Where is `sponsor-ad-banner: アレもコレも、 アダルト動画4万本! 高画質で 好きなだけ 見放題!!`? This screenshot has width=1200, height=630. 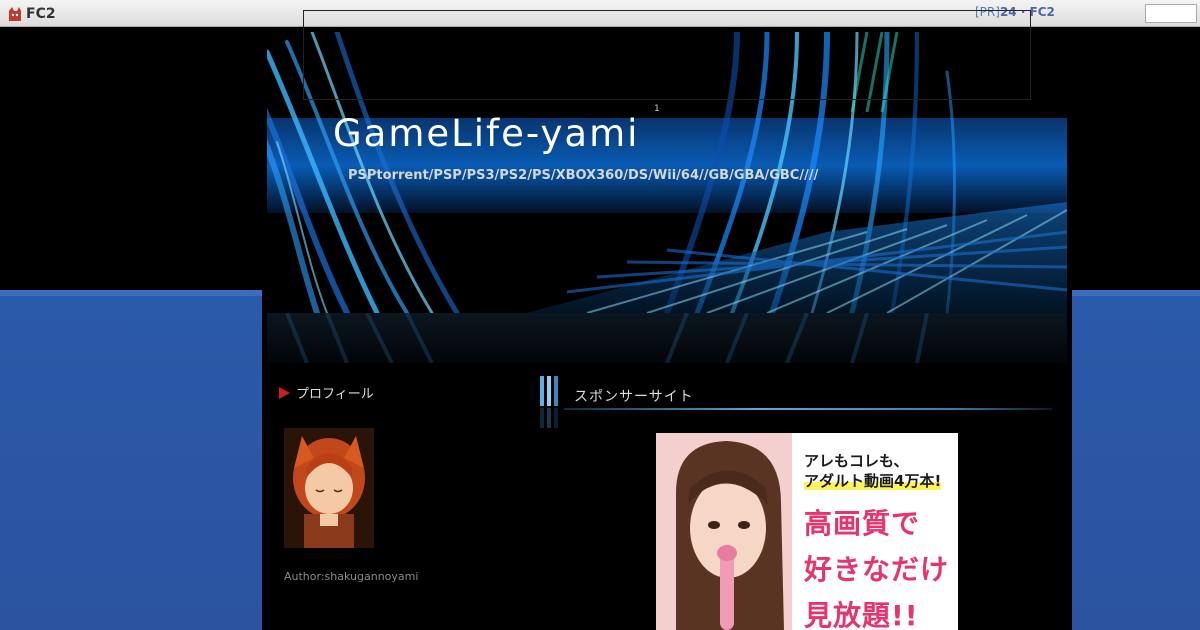
sponsor-ad-banner: アレもコレも、 アダルト動画4万本! 高画質で 好きなだけ 見放題!! is located at coordinates (807, 531).